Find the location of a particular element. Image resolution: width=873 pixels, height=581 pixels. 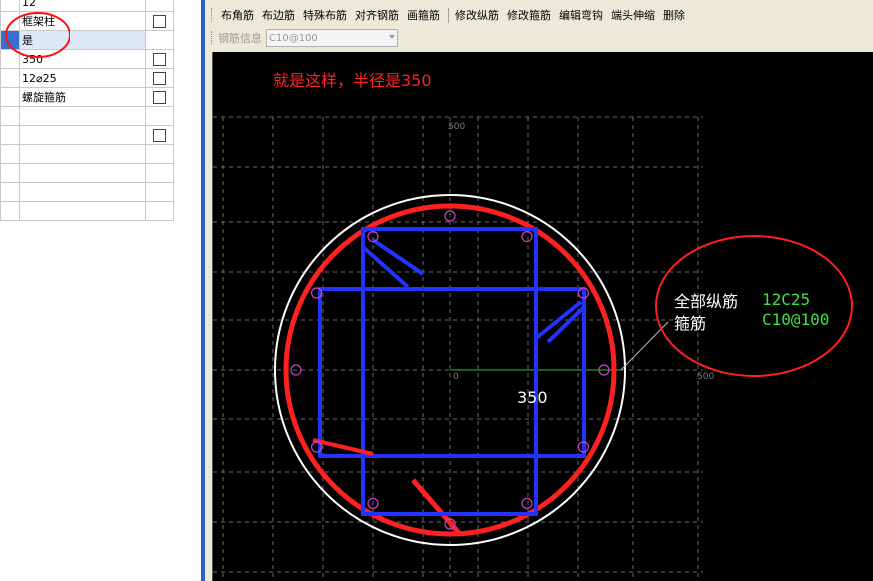

property-row: 12⌀25 is located at coordinates (87, 78).